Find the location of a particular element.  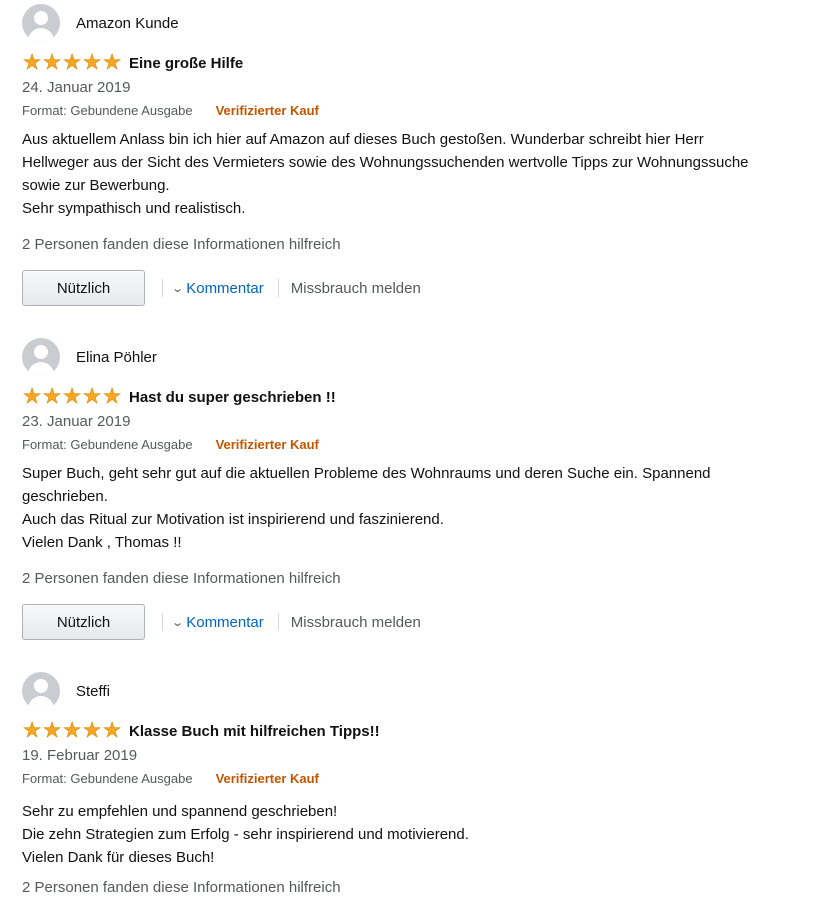

review-date: 23. Januar 2019 is located at coordinates (76, 421).